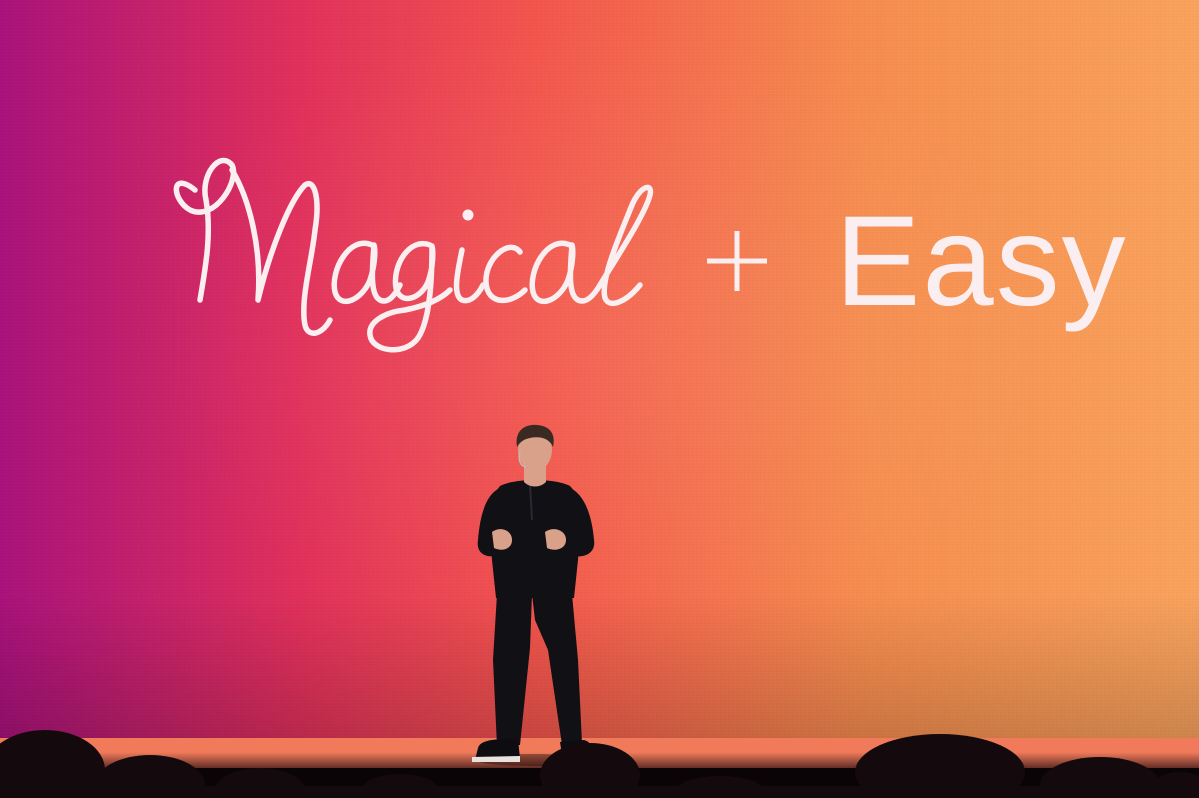 This screenshot has width=1199, height=798. Describe the element at coordinates (599, 792) in the screenshot. I see `audience-bottom-band` at that location.